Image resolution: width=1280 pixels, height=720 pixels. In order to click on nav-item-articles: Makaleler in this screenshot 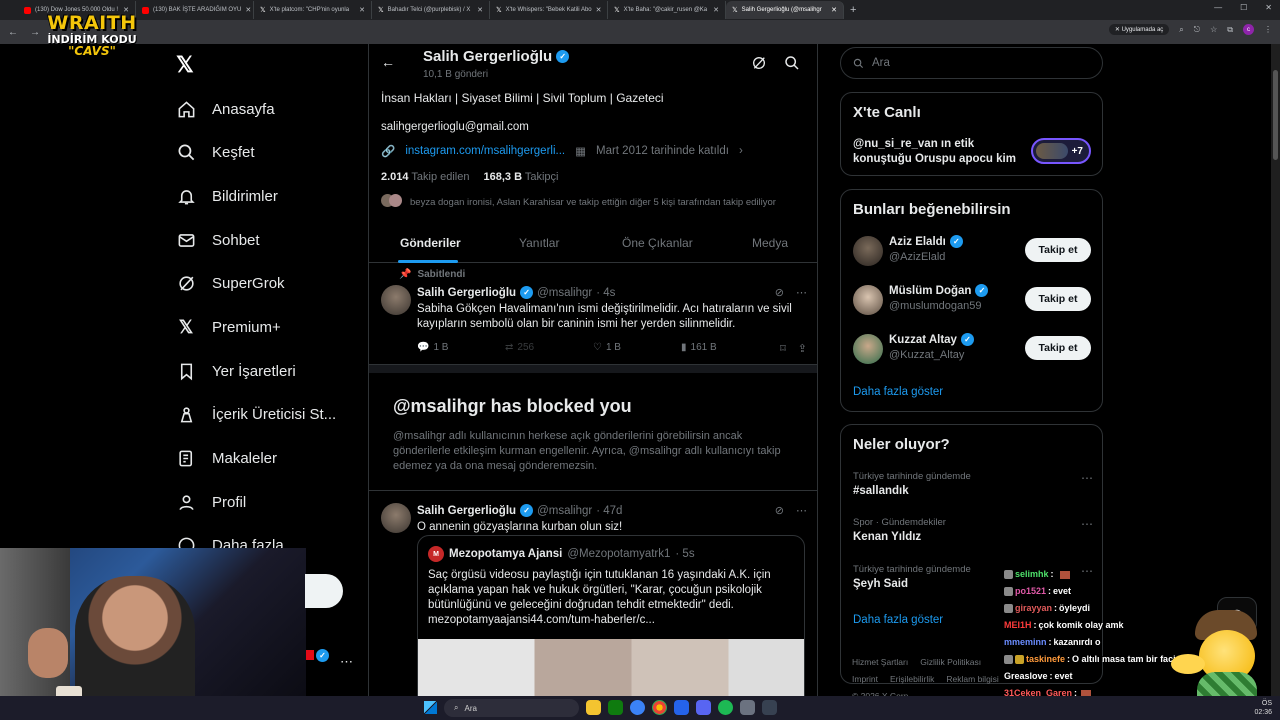, I will do `click(226, 458)`.